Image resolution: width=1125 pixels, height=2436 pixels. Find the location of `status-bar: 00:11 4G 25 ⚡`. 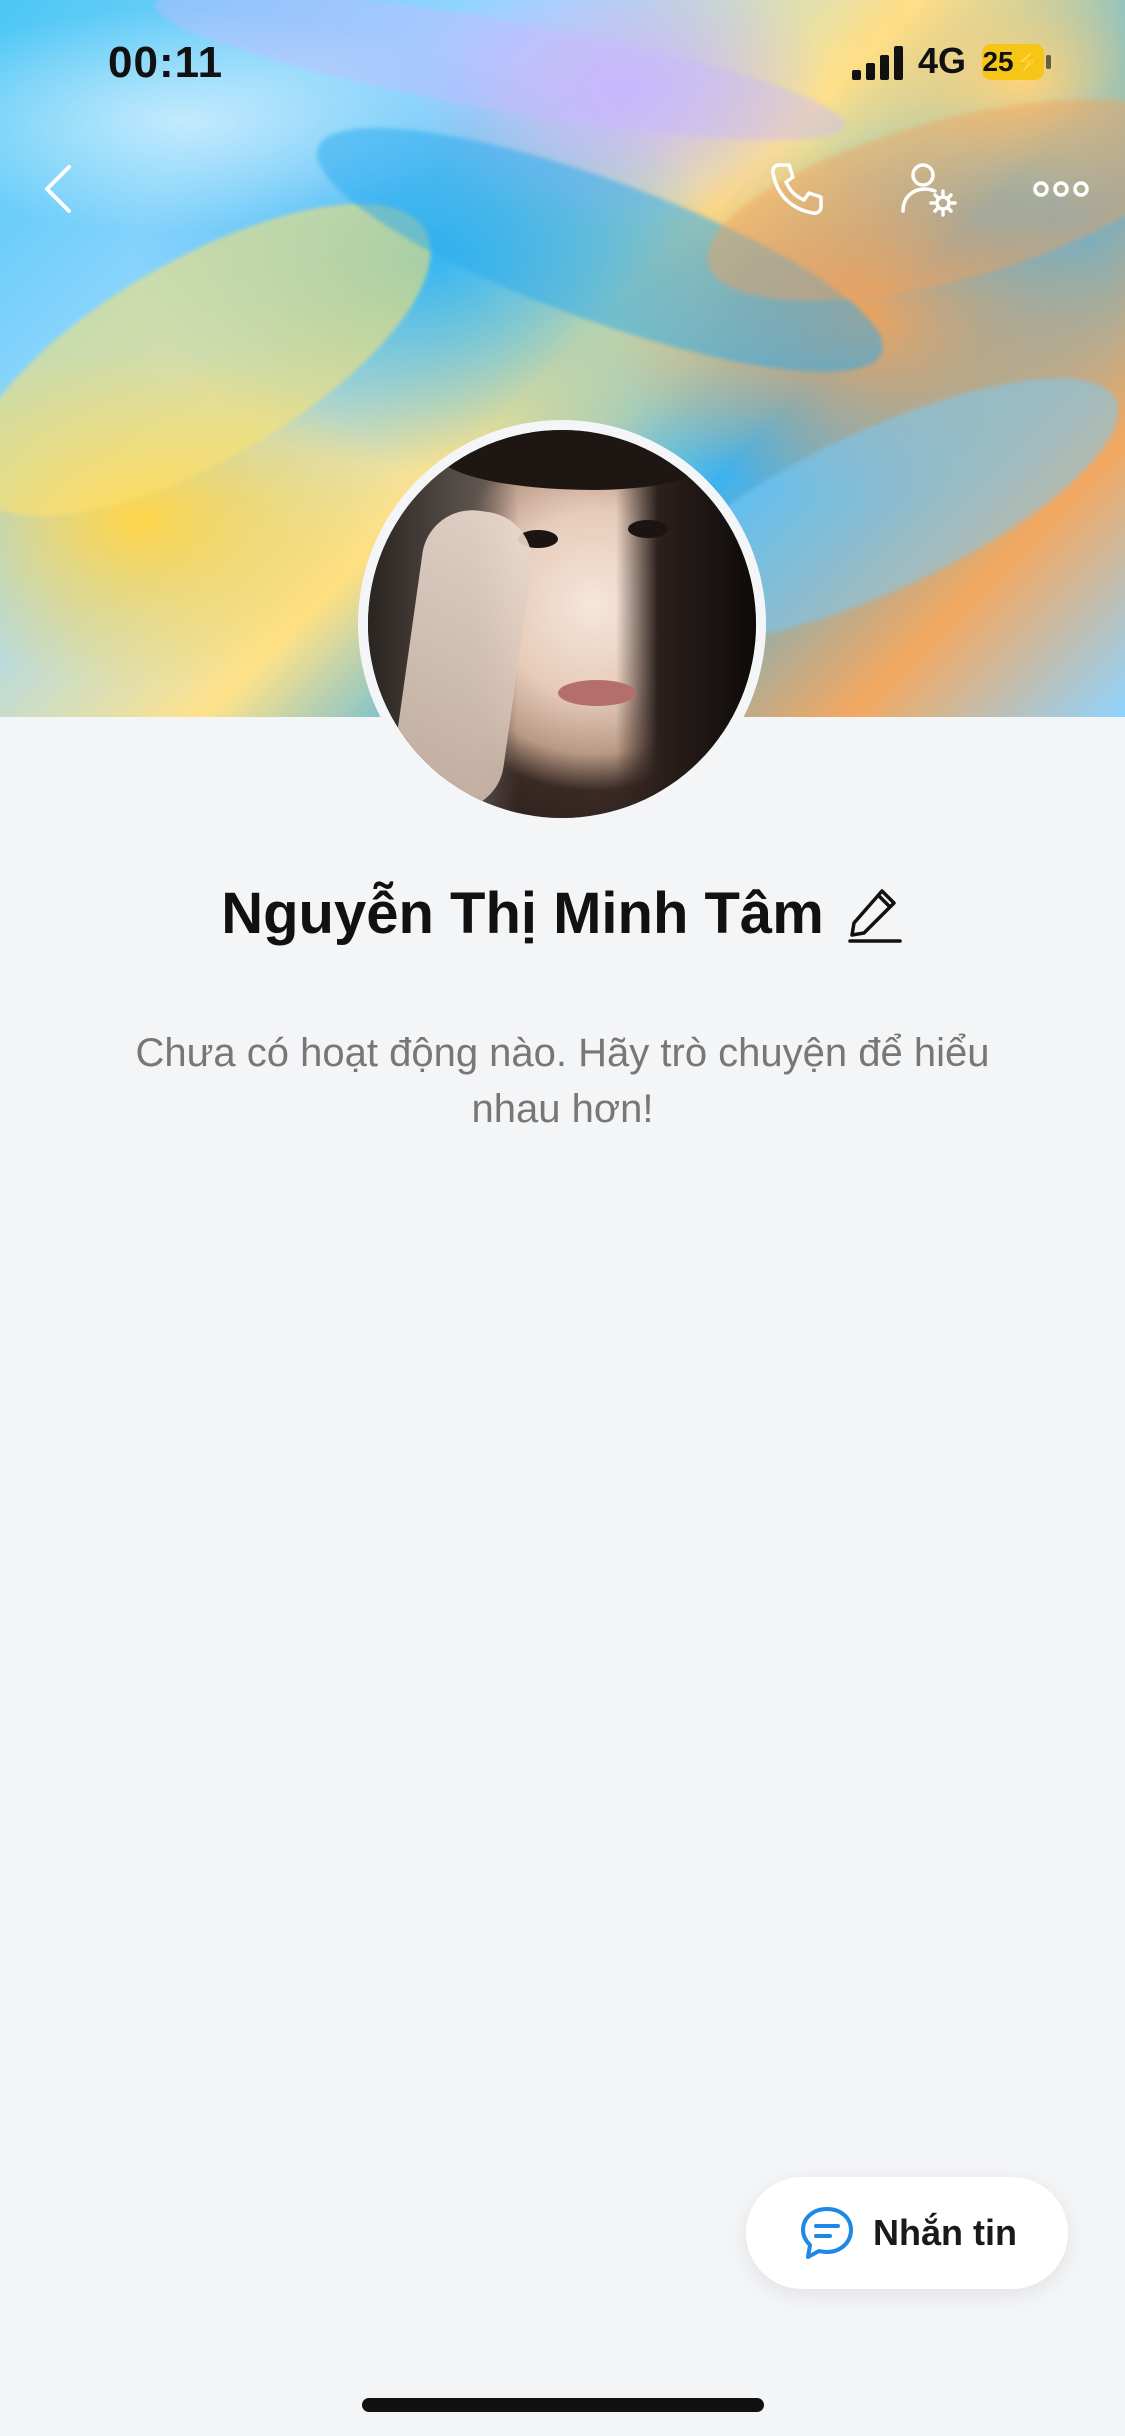

status-bar: 00:11 4G 25 ⚡ is located at coordinates (562, 65).